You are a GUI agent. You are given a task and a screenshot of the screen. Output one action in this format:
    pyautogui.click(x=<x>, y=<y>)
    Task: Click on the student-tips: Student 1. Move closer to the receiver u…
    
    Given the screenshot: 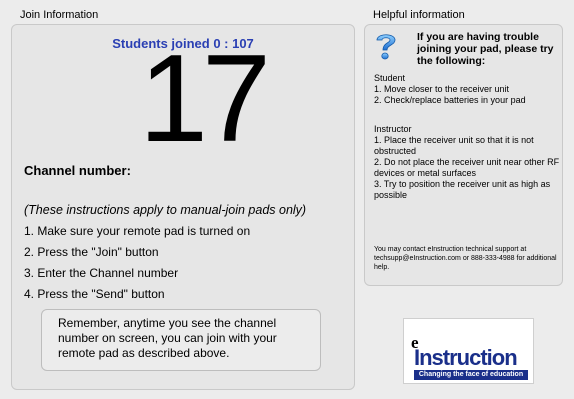 What is the action you would take?
    pyautogui.click(x=450, y=89)
    